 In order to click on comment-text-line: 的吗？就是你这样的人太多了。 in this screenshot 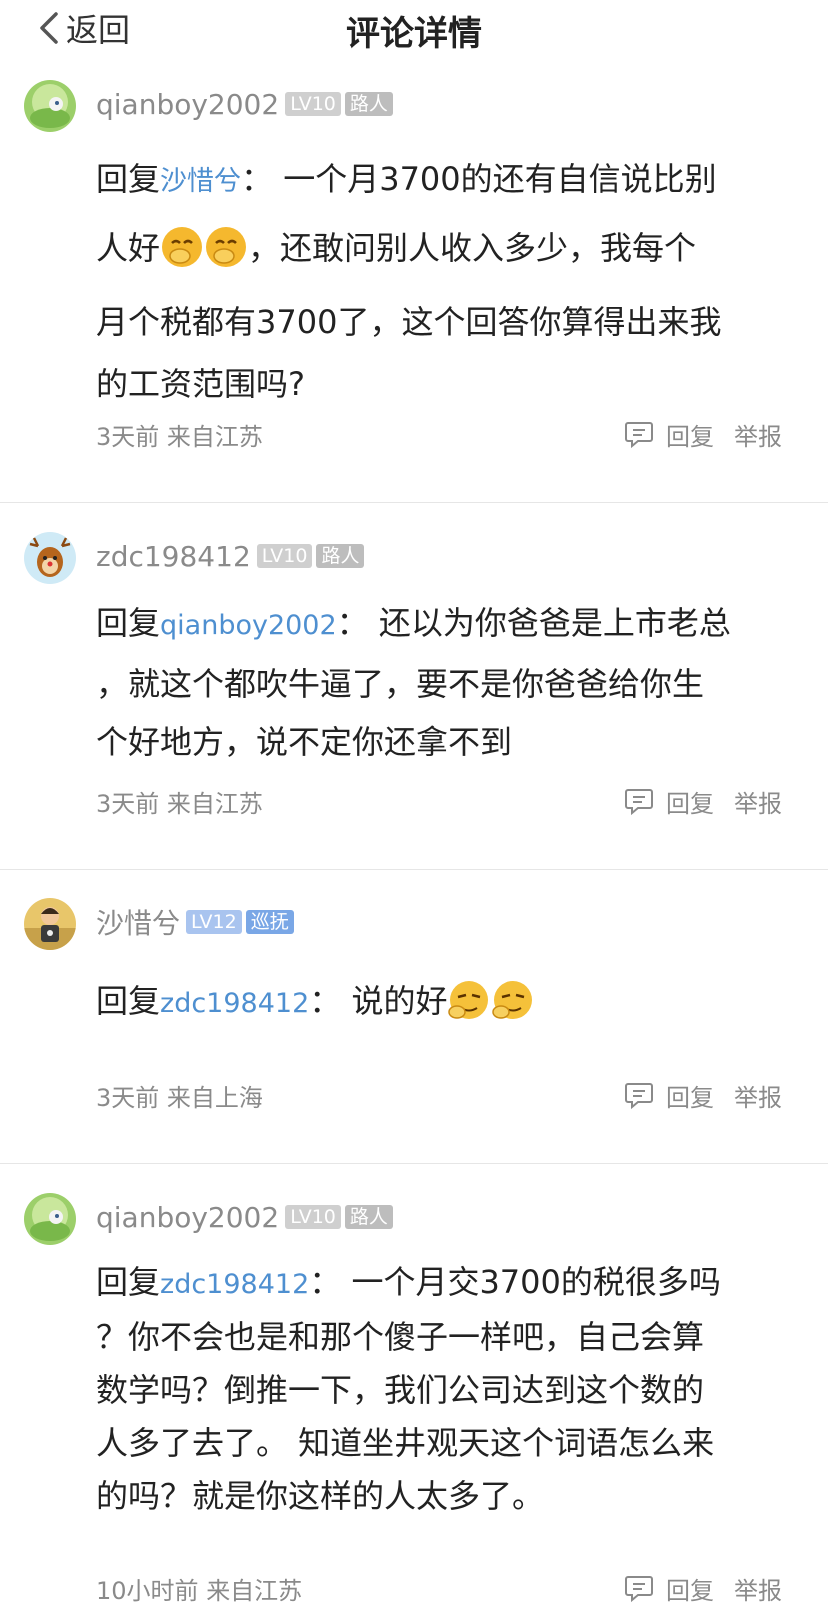, I will do `click(320, 1496)`.